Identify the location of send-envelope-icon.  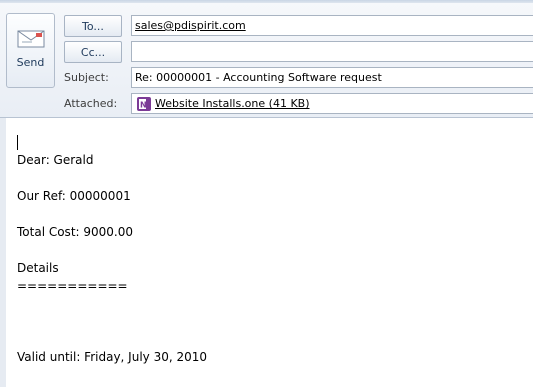
(30, 39).